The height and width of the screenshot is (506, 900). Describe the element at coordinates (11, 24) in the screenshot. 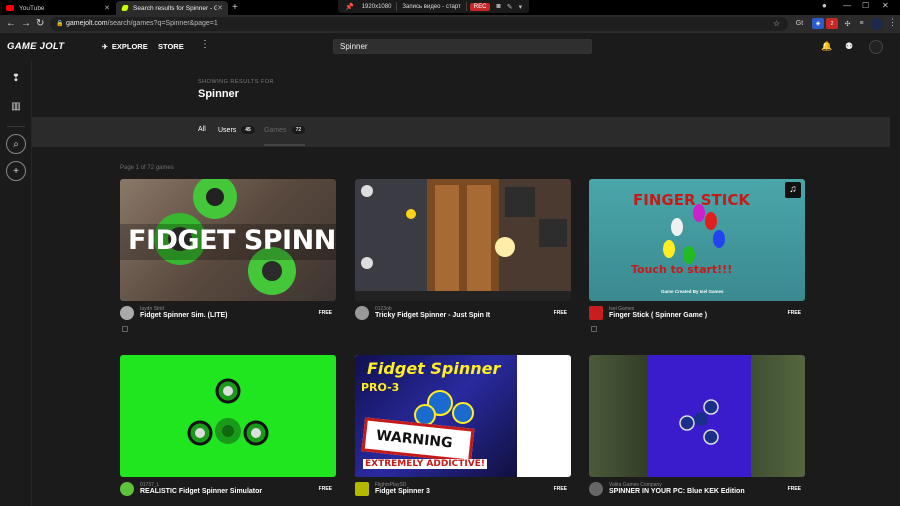

I see `back-icon: ←` at that location.